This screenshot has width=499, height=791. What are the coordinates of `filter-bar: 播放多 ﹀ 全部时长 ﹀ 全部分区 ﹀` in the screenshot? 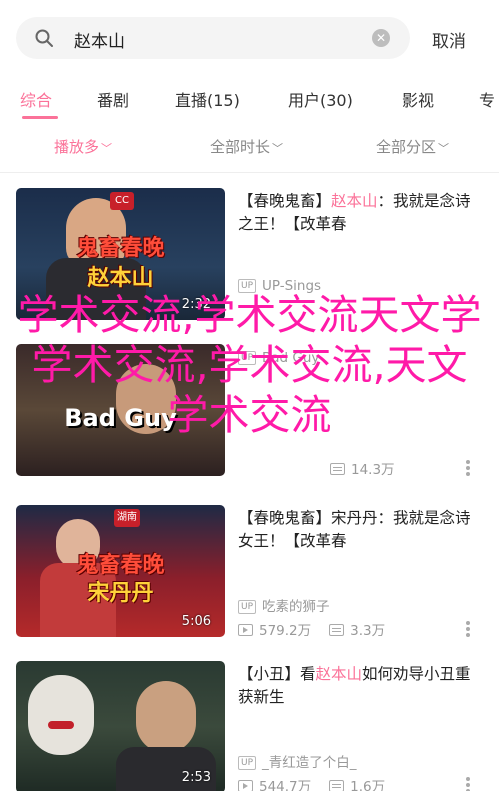 It's located at (249, 147).